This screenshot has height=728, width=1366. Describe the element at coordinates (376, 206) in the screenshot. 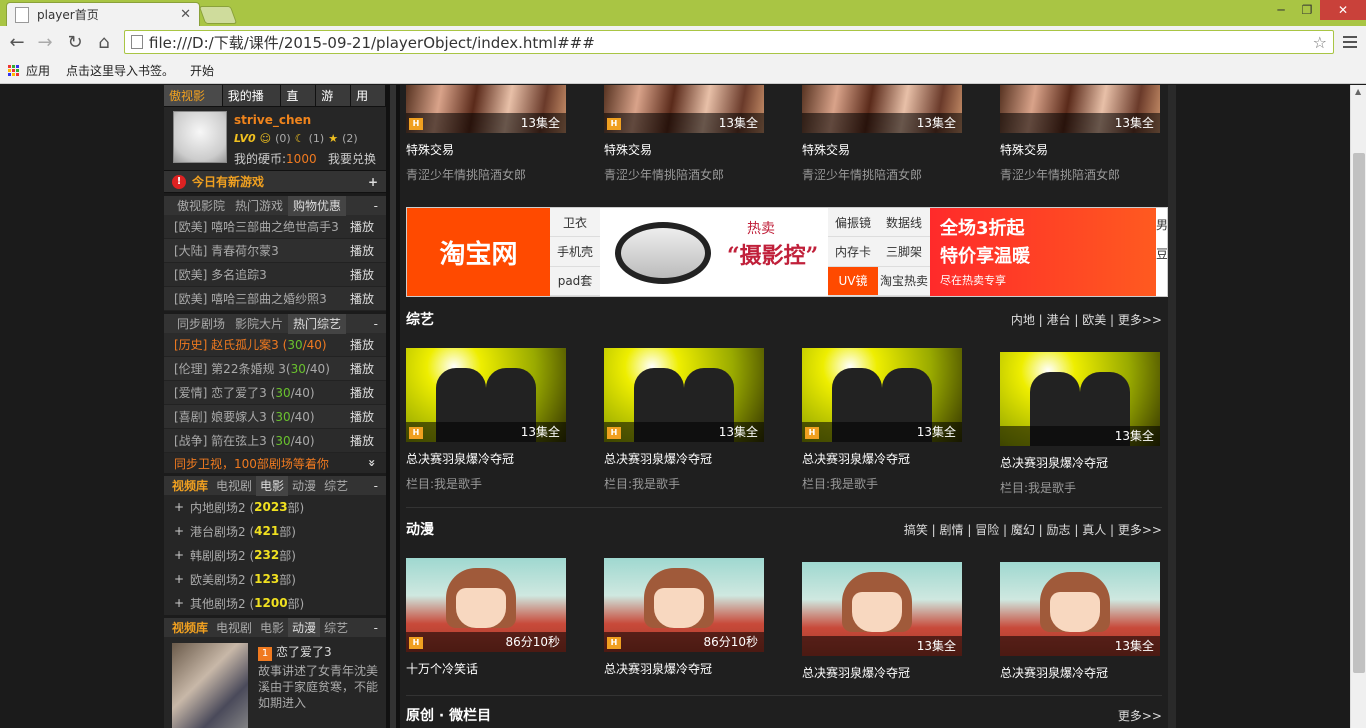

I see `collapse-icon: -` at that location.